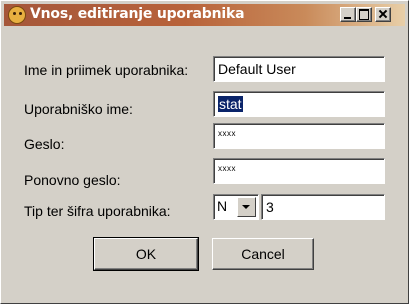 Image resolution: width=409 pixels, height=304 pixels. Describe the element at coordinates (299, 171) in the screenshot. I see `password-repeat-field: xxxx` at that location.